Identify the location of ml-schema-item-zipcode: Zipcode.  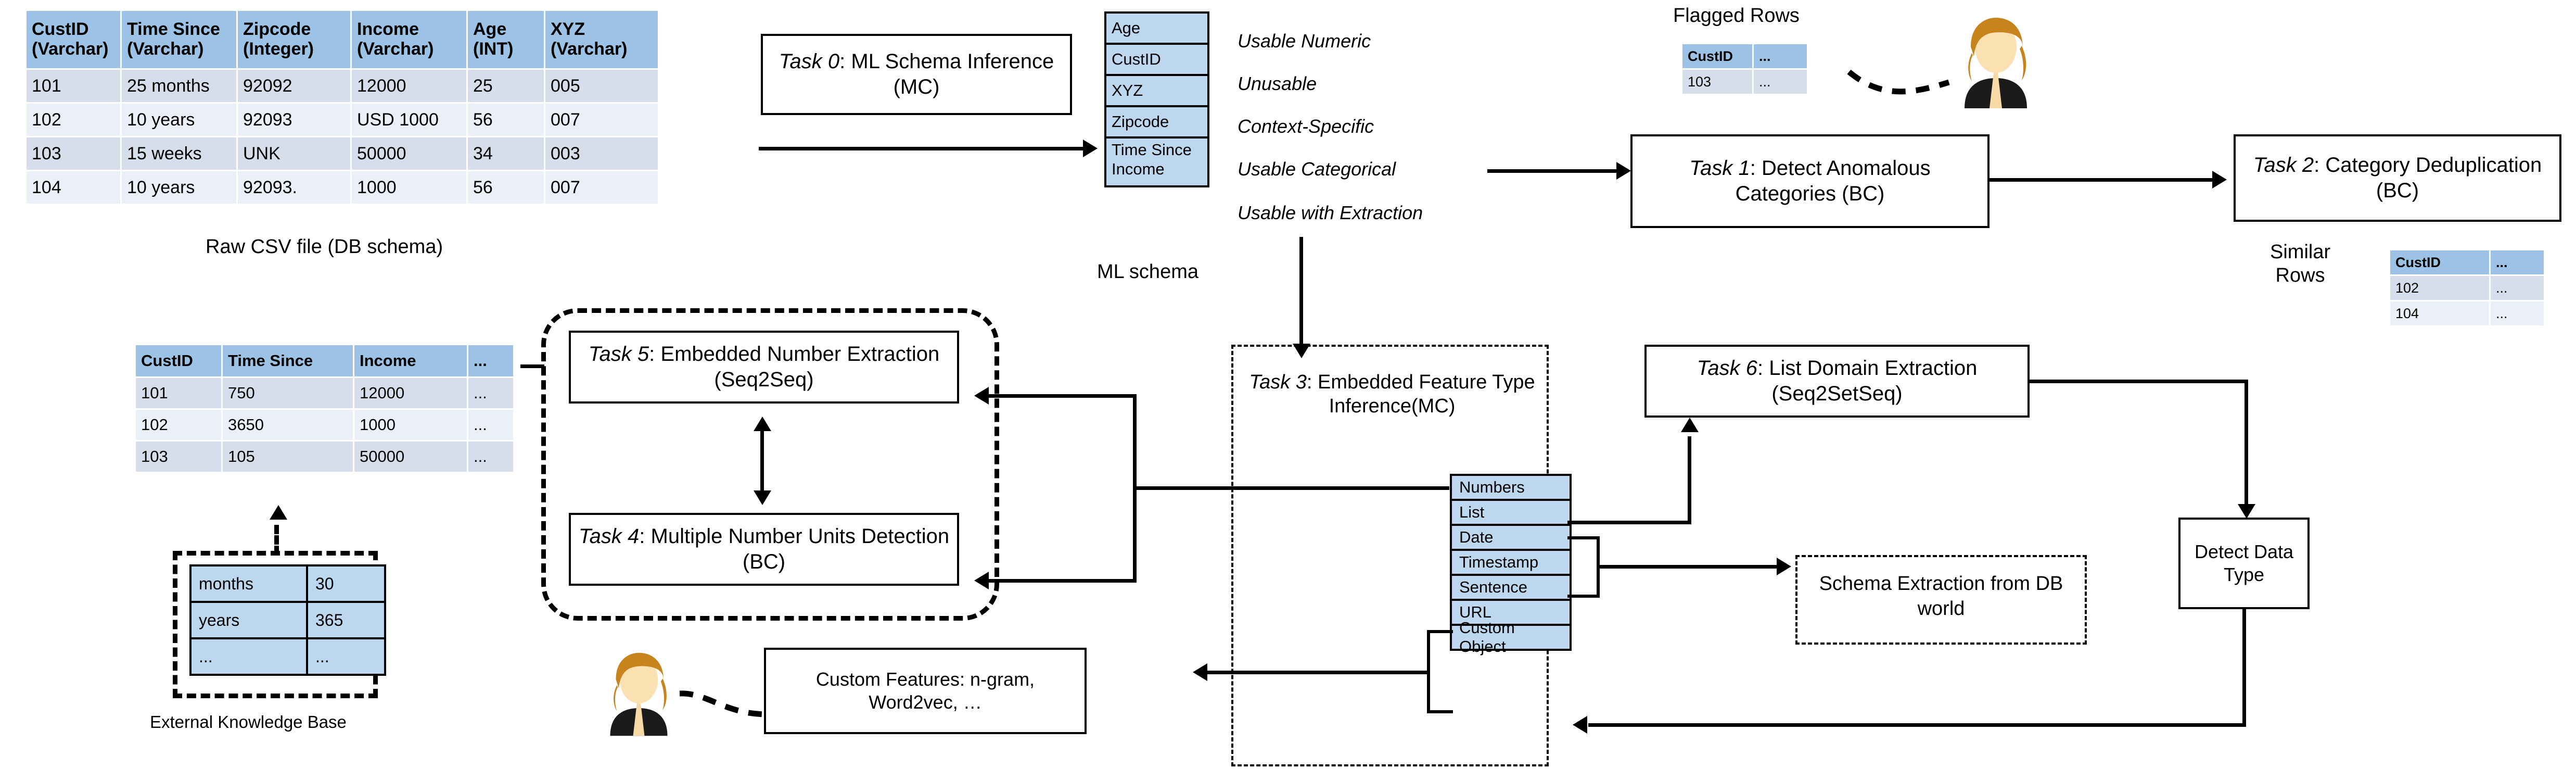
(1156, 123).